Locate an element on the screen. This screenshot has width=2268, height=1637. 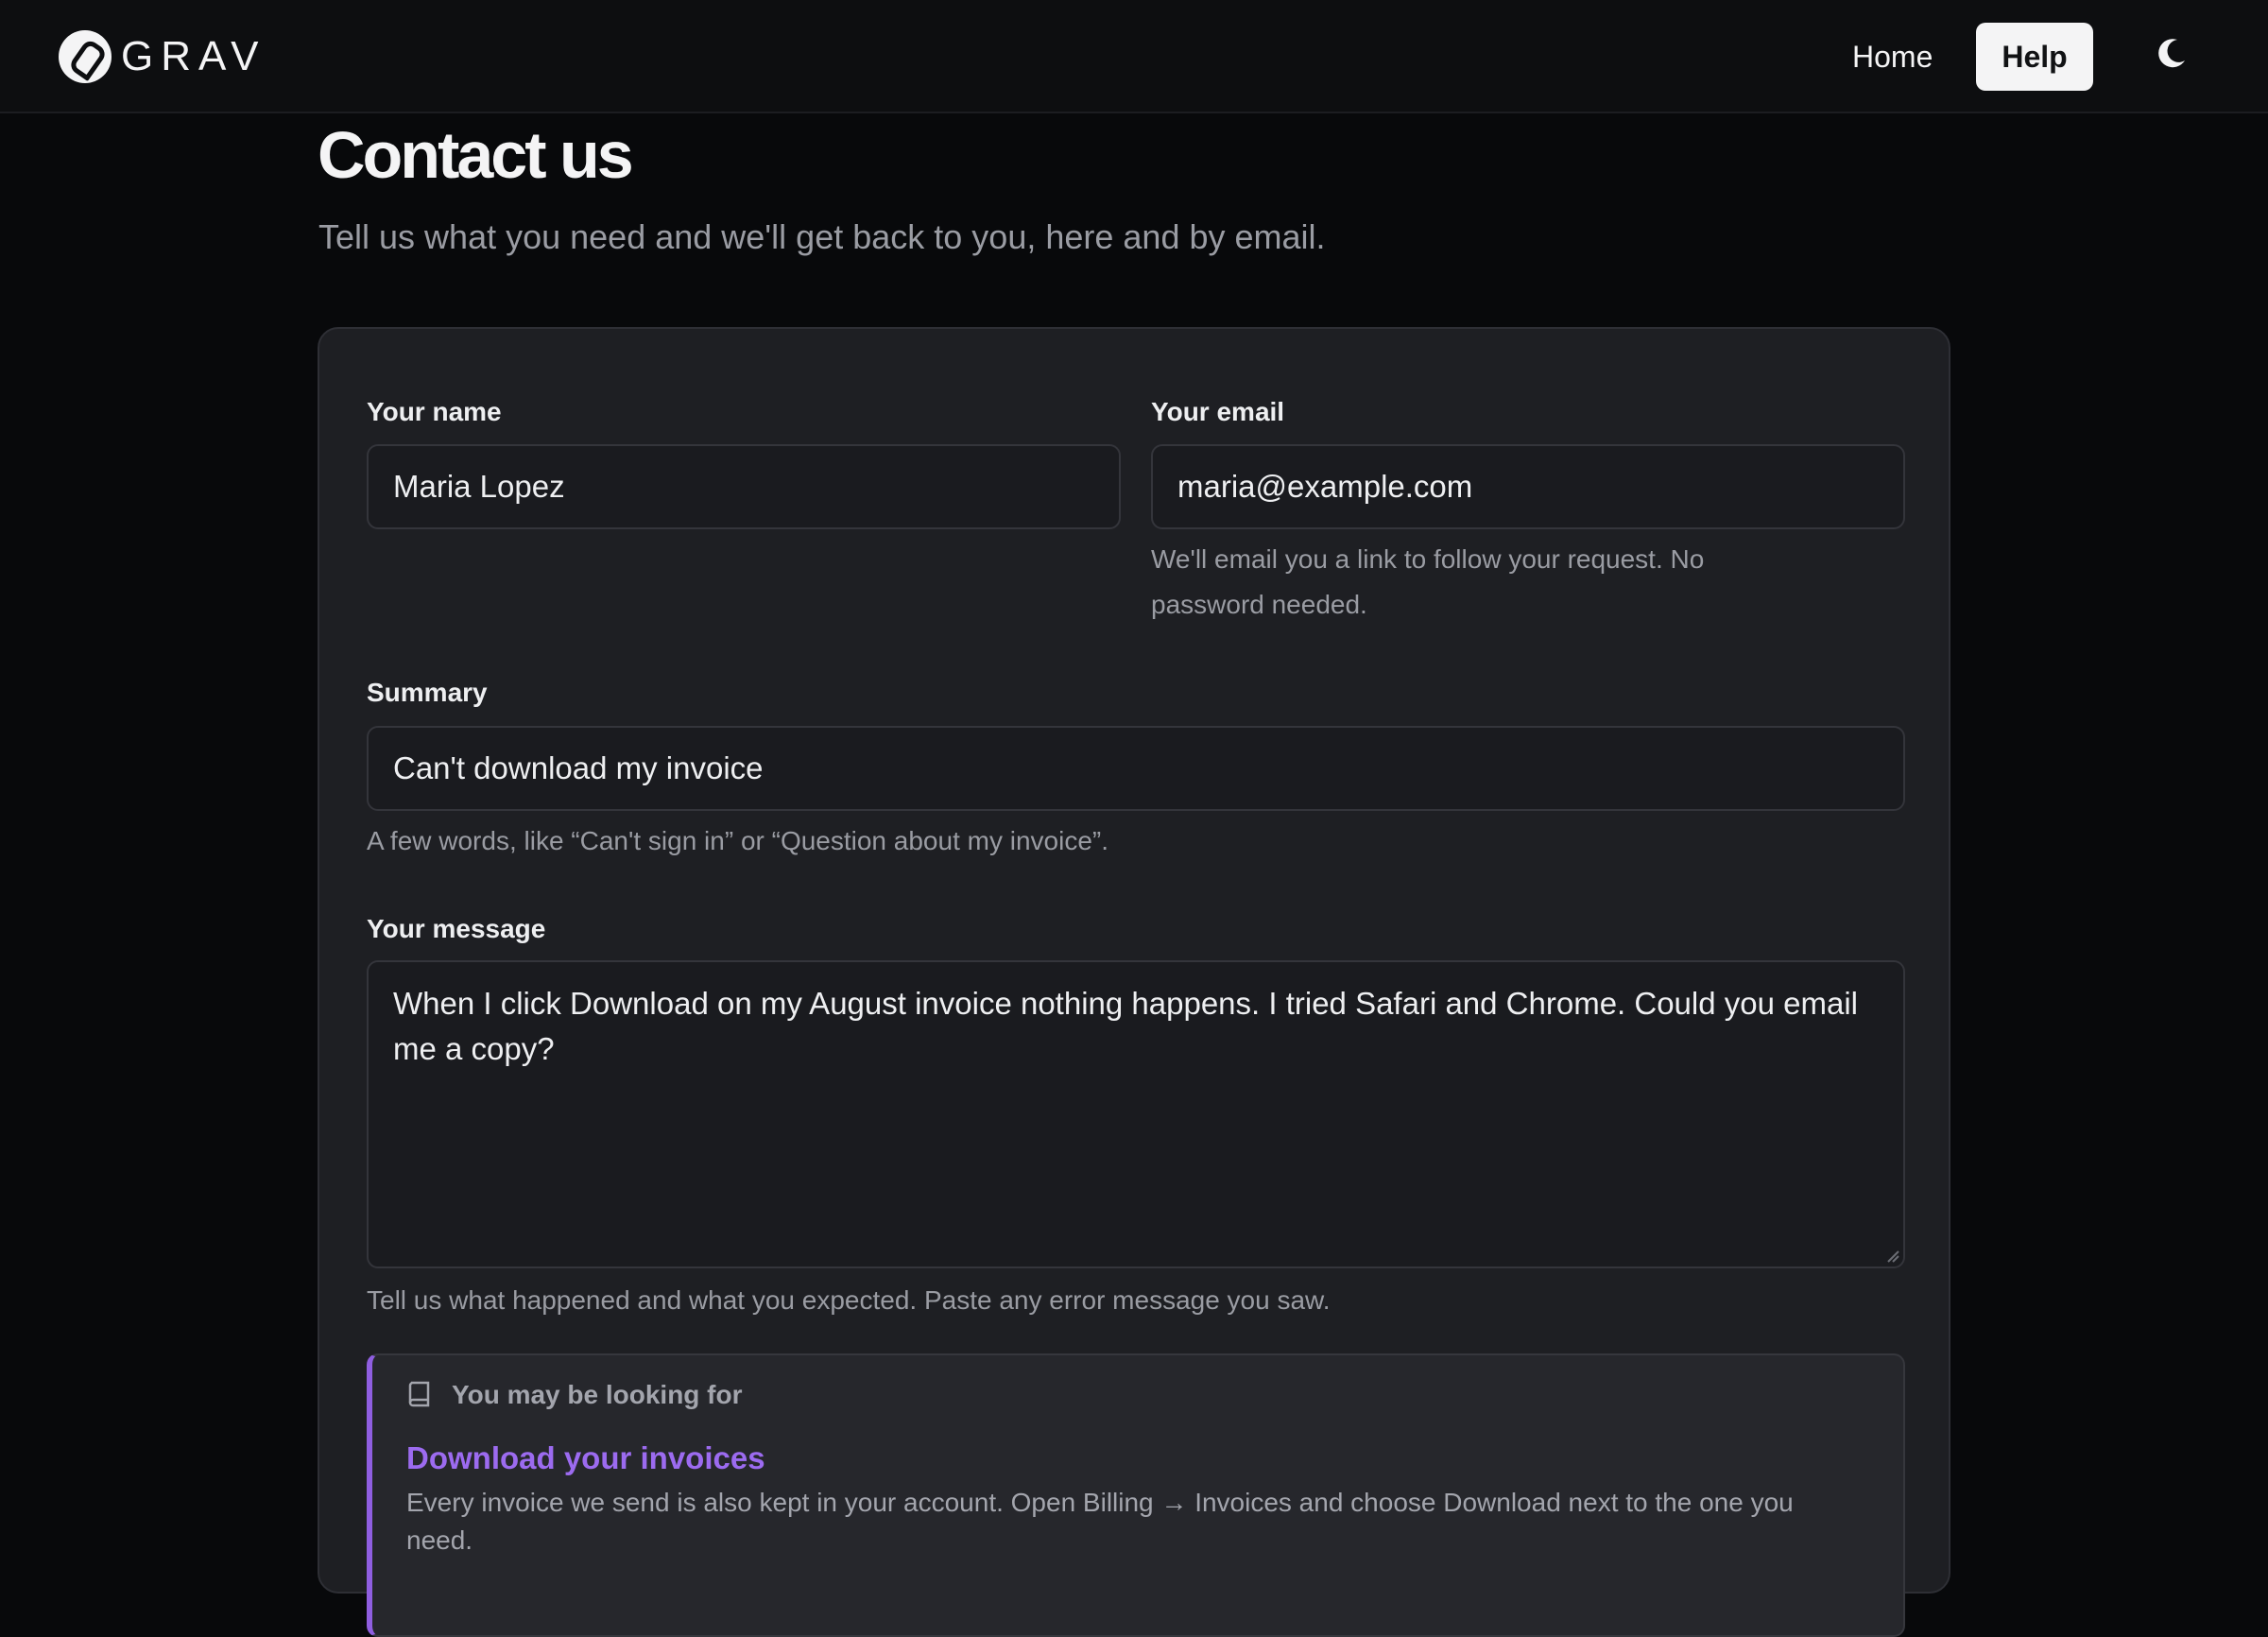
logo-text: GRAV is located at coordinates (193, 56).